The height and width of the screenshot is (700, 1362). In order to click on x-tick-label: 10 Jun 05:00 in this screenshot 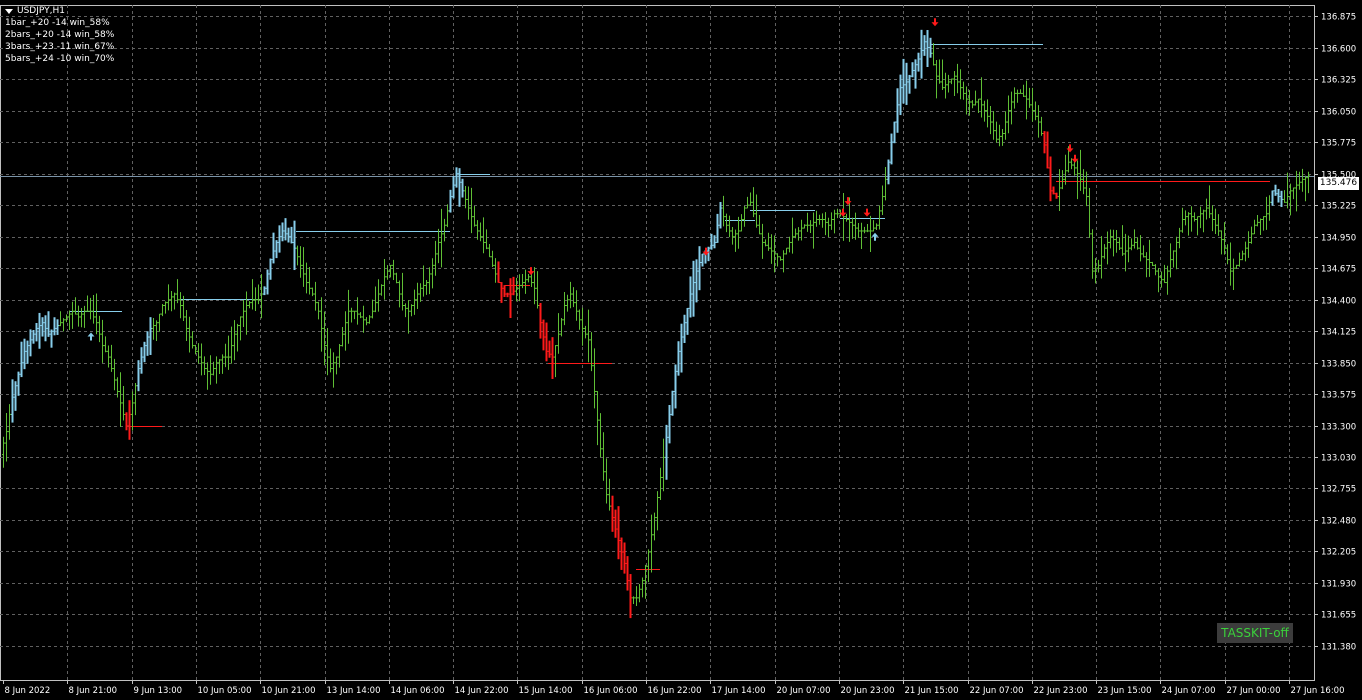, I will do `click(225, 691)`.